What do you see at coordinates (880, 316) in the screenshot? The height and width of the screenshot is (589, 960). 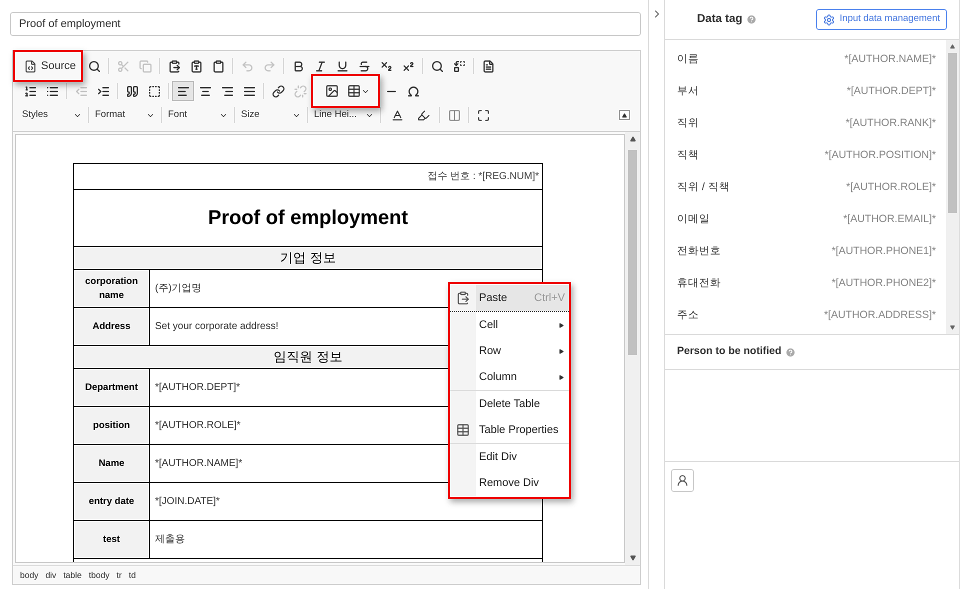 I see `tag-code: *[AUTHOR.ADDRESS]*` at bounding box center [880, 316].